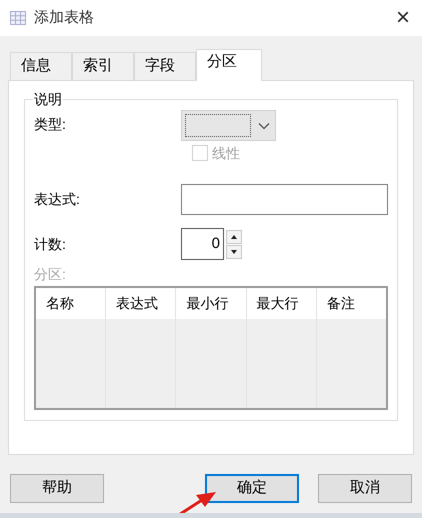  Describe the element at coordinates (50, 244) in the screenshot. I see `field-label: 计数:` at that location.